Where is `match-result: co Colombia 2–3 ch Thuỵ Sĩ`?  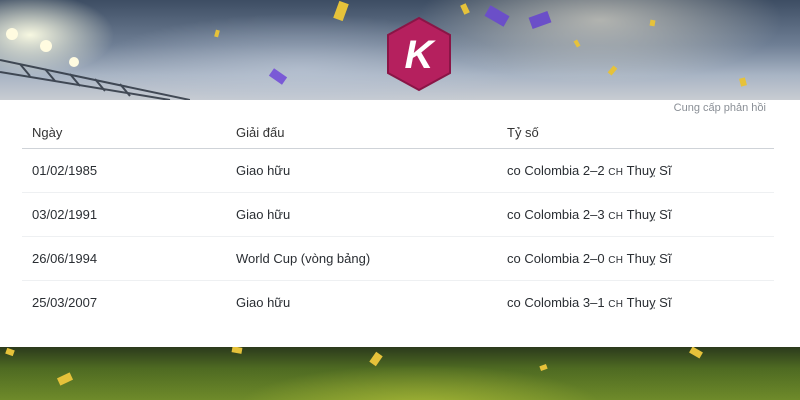 match-result: co Colombia 2–3 ch Thuỵ Sĩ is located at coordinates (635, 214).